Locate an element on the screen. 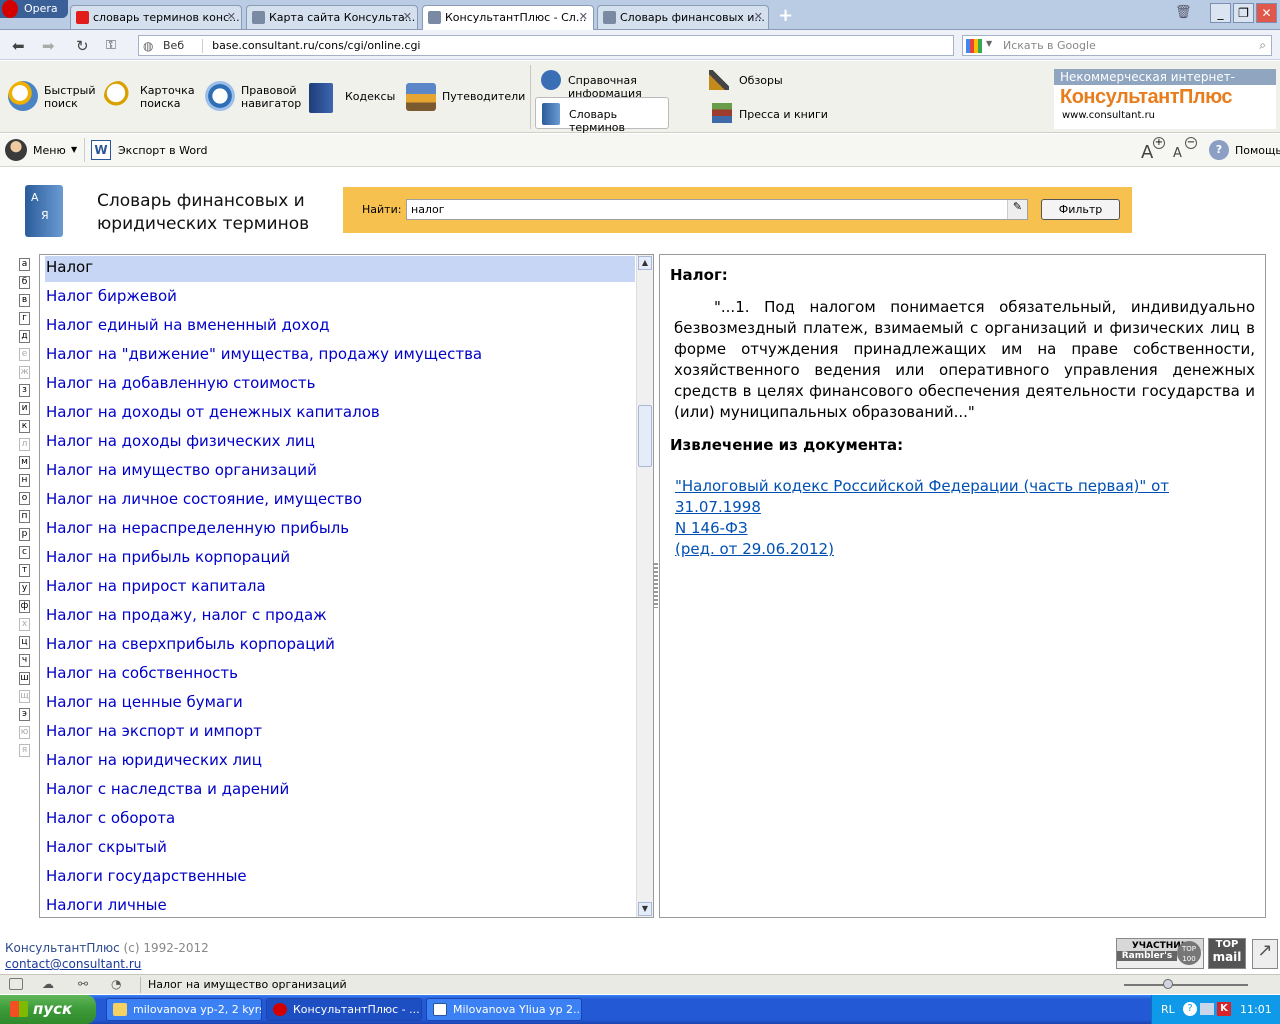  zoom-slider-track is located at coordinates (1186, 985).